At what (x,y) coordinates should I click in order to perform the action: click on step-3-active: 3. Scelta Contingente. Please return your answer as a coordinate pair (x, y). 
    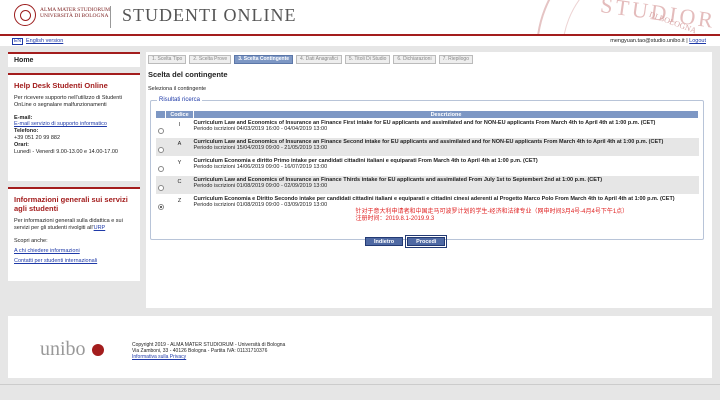
    Looking at the image, I should click on (264, 59).